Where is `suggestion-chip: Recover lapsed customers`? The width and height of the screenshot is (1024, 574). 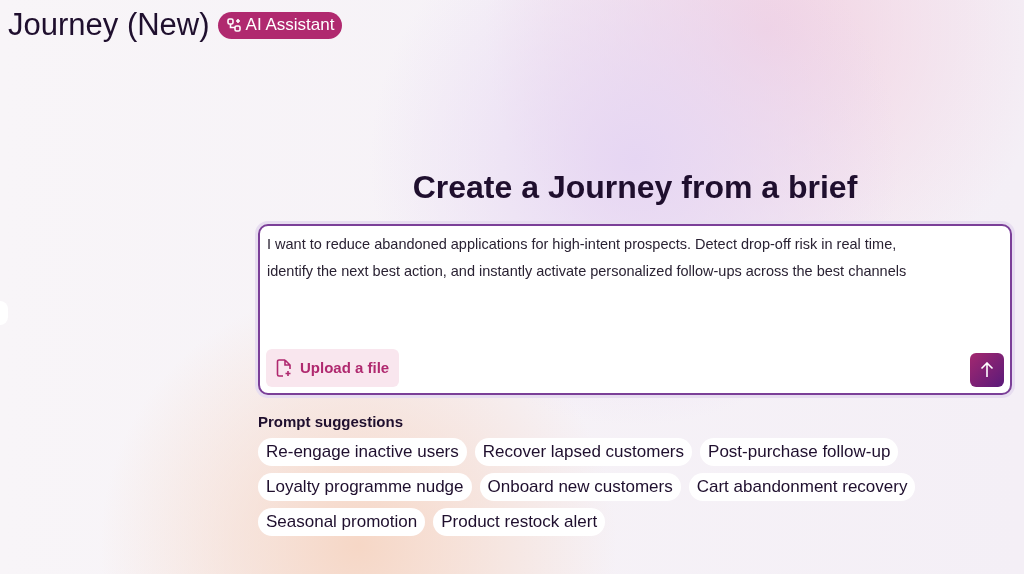
suggestion-chip: Recover lapsed customers is located at coordinates (583, 452).